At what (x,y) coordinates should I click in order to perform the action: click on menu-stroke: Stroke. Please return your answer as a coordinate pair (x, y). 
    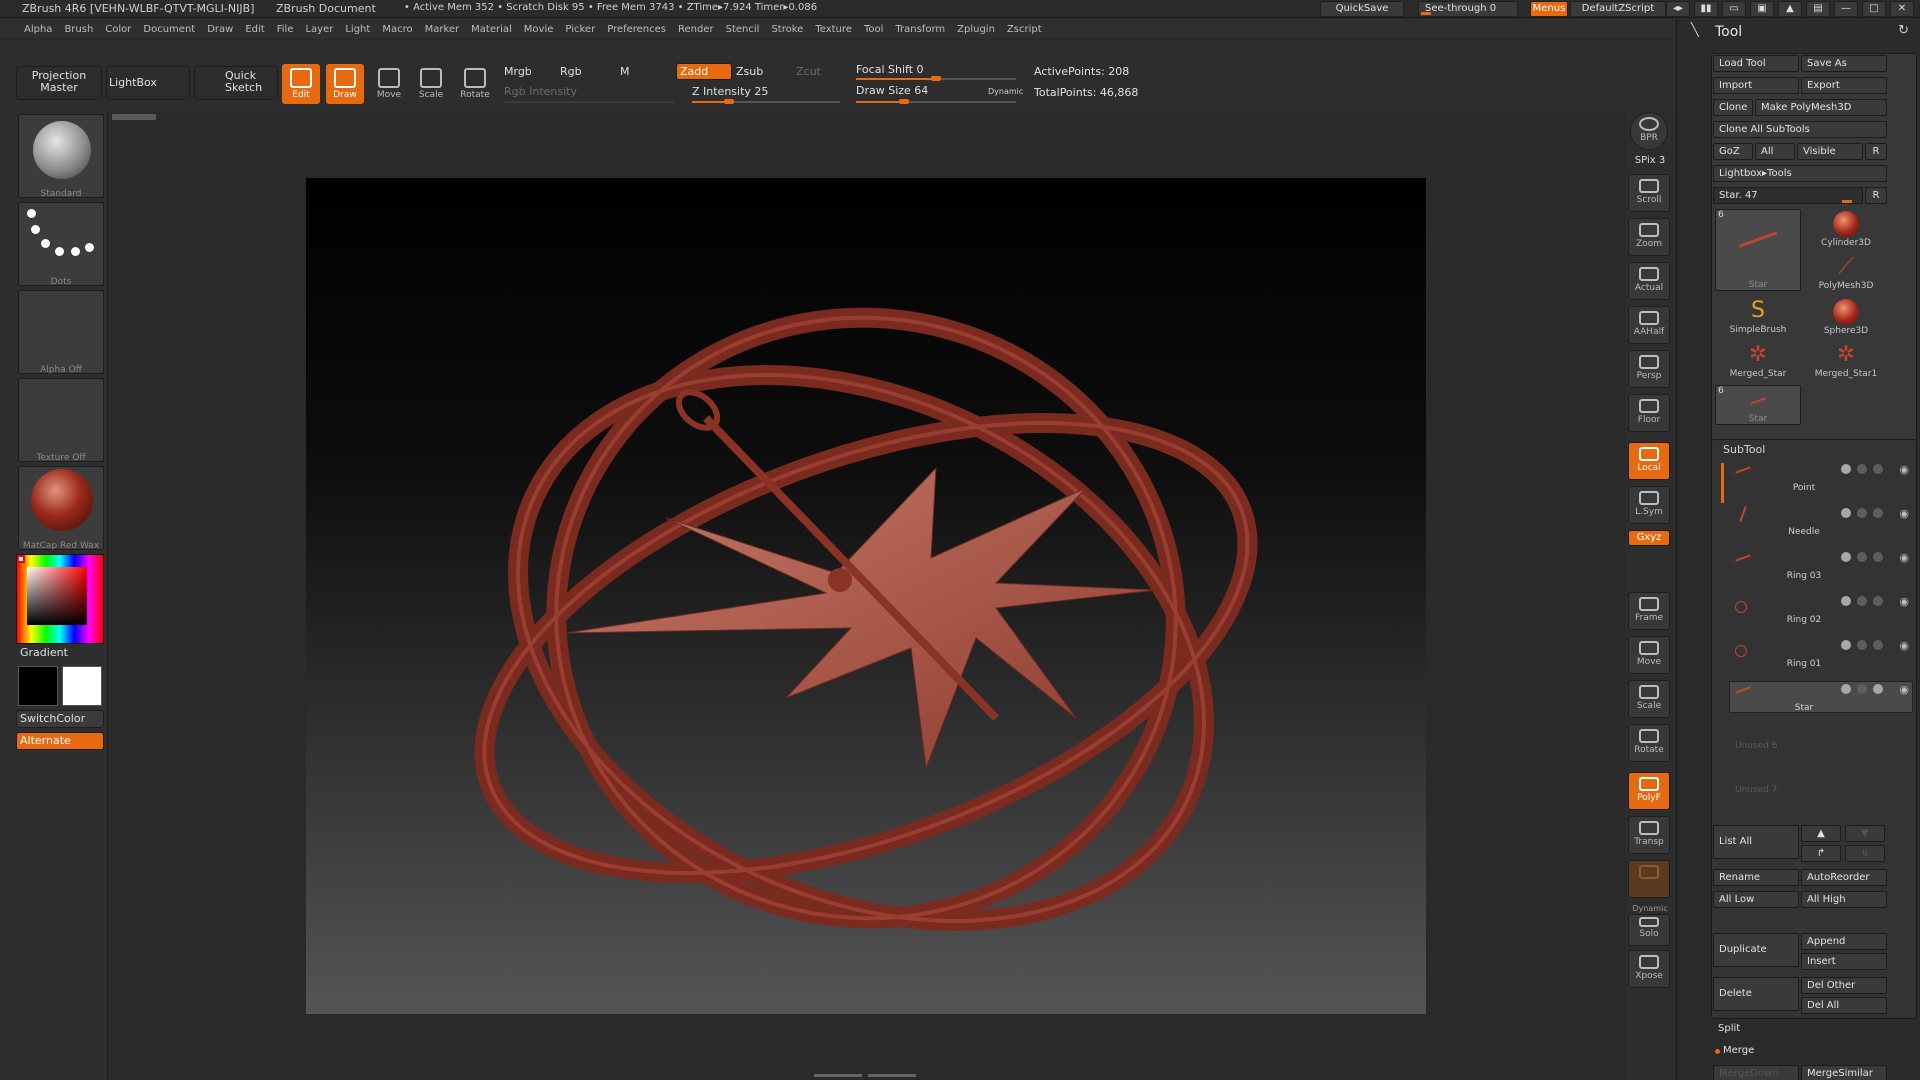
    Looking at the image, I should click on (787, 29).